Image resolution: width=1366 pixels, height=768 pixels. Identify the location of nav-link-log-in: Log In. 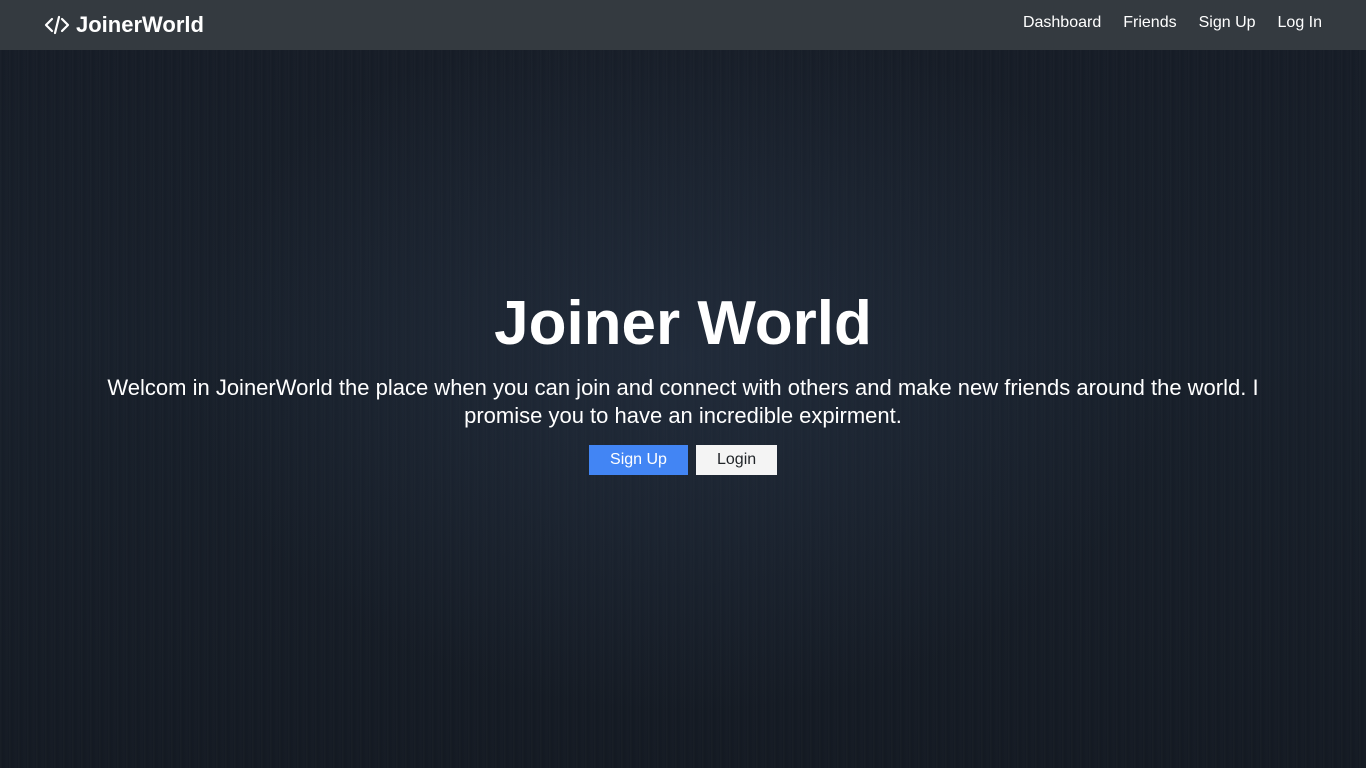
(1300, 23).